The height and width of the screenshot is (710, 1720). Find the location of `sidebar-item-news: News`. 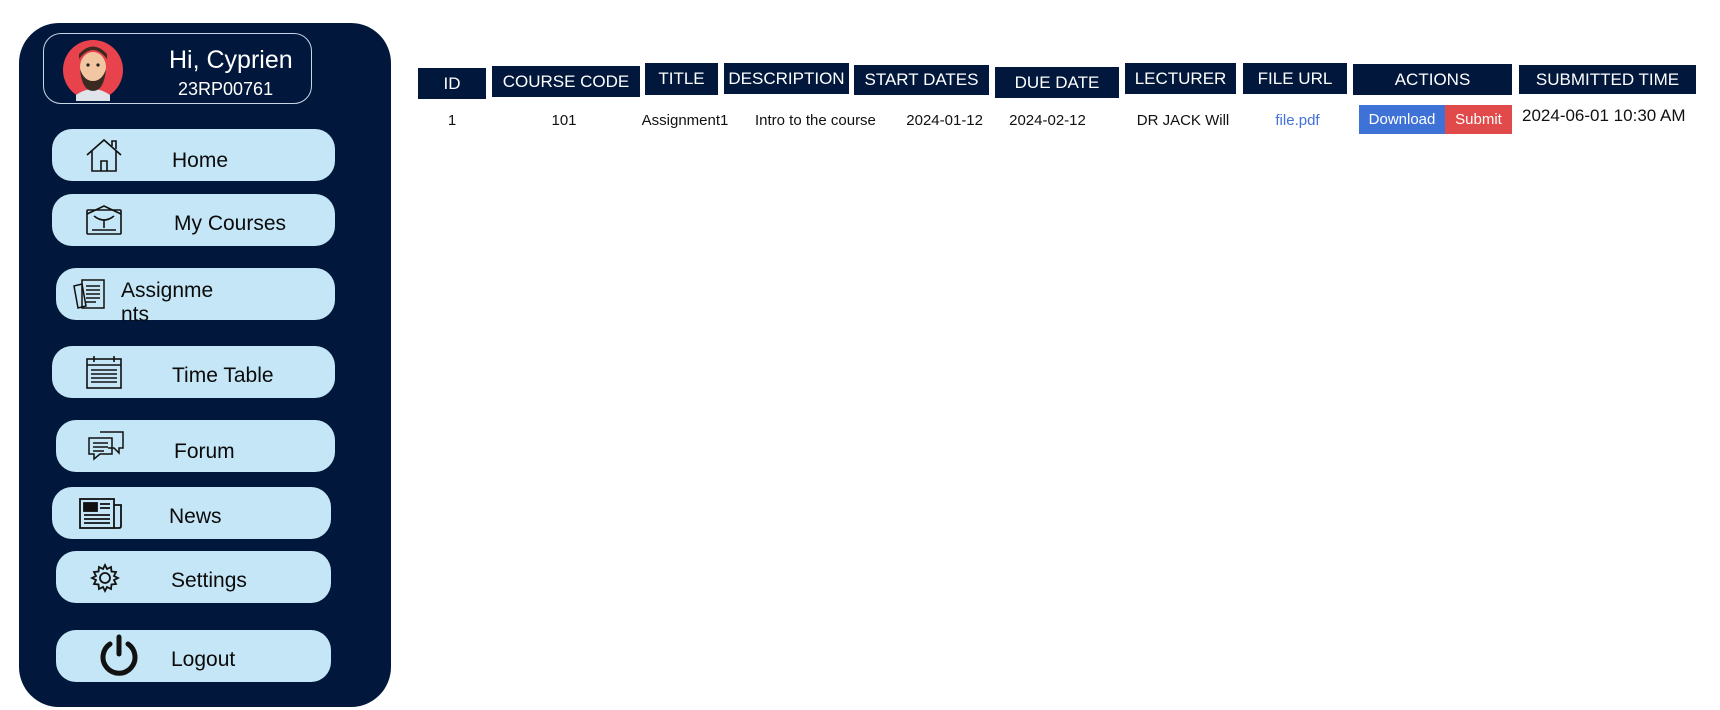

sidebar-item-news: News is located at coordinates (191, 513).